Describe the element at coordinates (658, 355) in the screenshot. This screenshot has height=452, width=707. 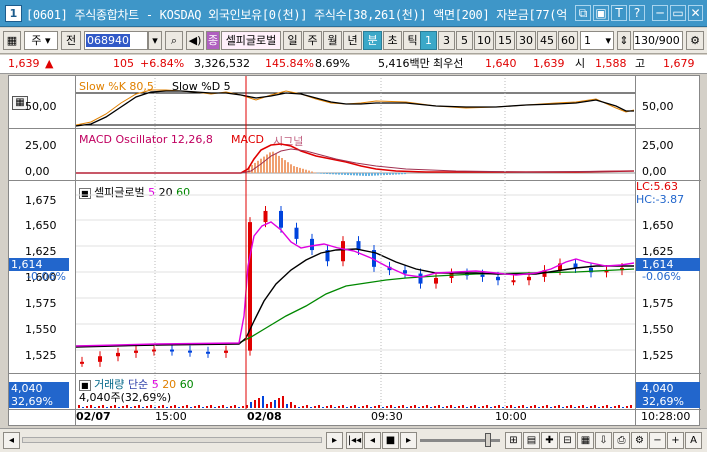
I see `right-tick-1525: 1,525` at that location.